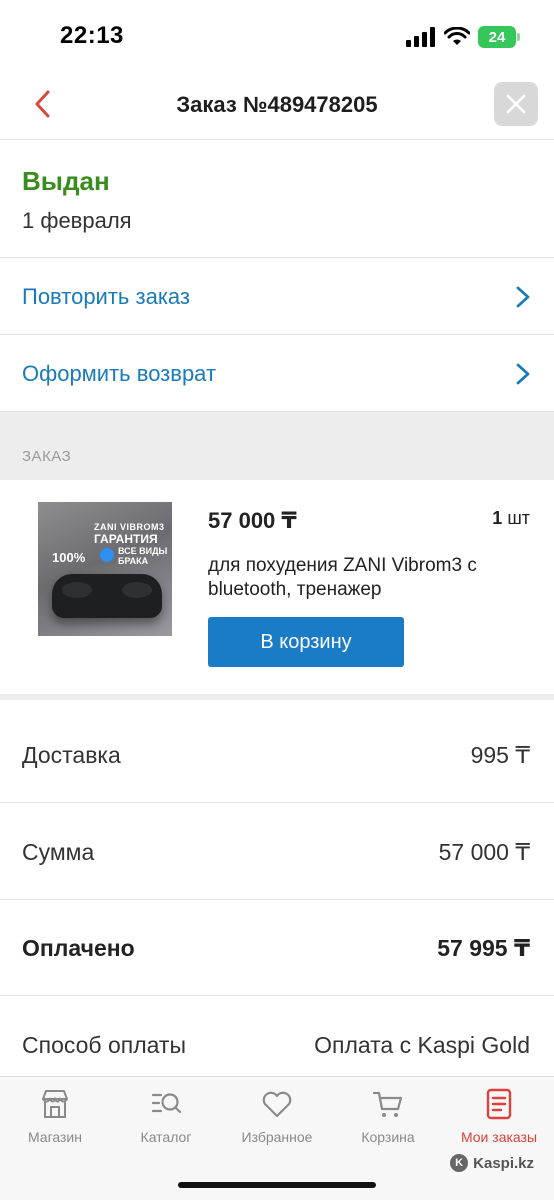 The image size is (554, 1200). I want to click on battery-icon: 24, so click(499, 37).